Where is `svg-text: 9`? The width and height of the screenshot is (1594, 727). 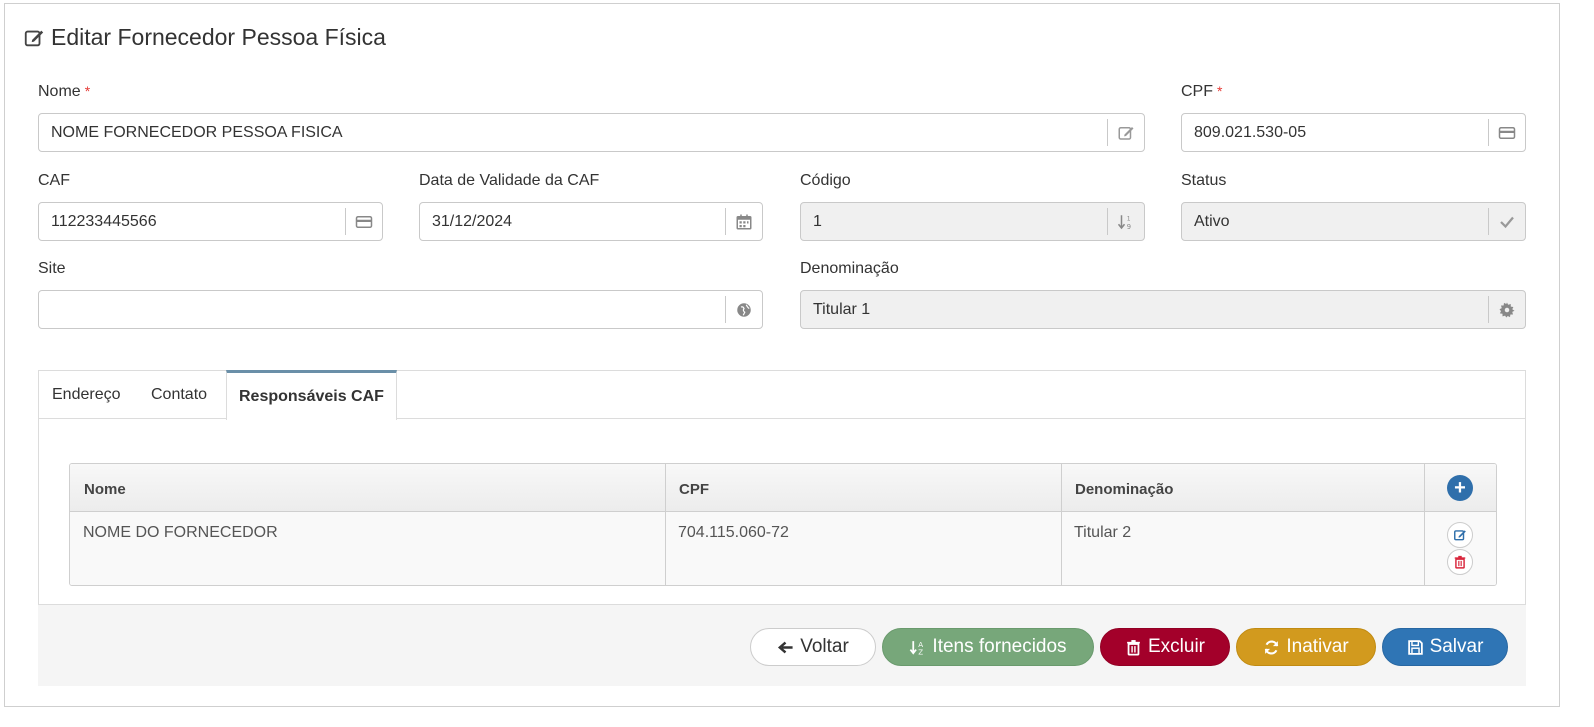 svg-text: 9 is located at coordinates (1129, 226).